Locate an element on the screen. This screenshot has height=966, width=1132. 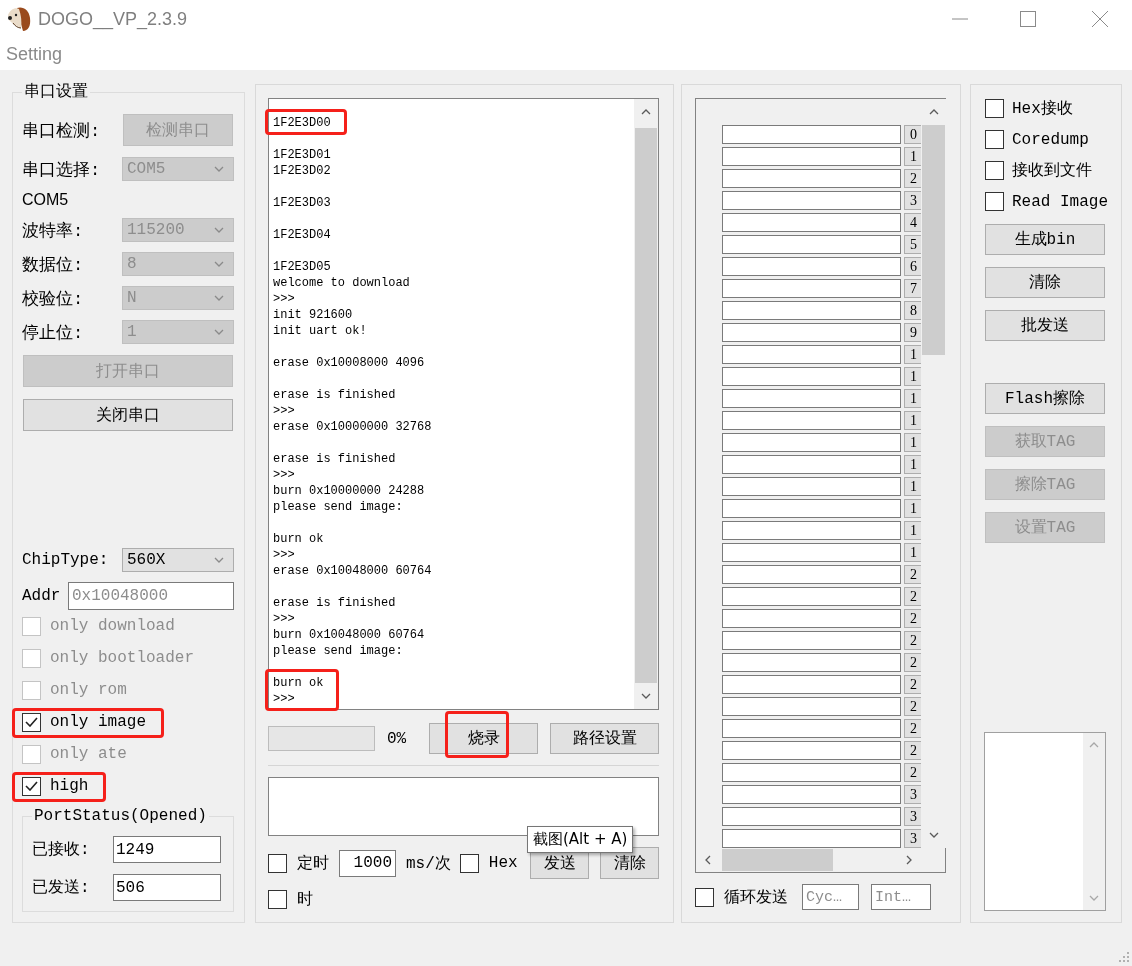
close-icon is located at coordinates (1100, 19).